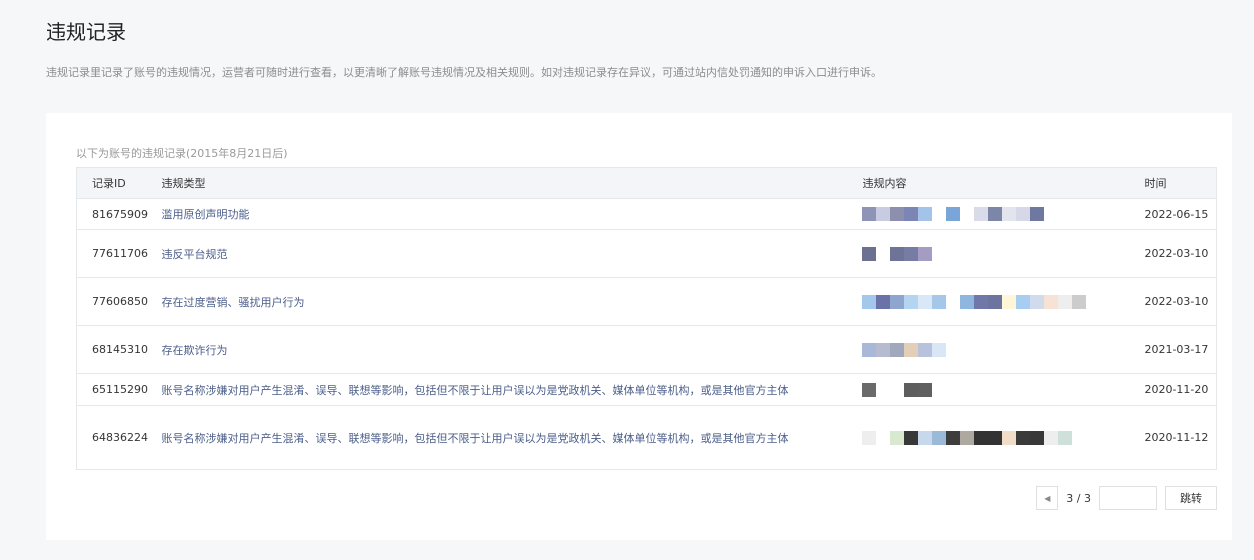 The height and width of the screenshot is (560, 1254). What do you see at coordinates (1180, 214) in the screenshot?
I see `record-time: 2022-06-15` at bounding box center [1180, 214].